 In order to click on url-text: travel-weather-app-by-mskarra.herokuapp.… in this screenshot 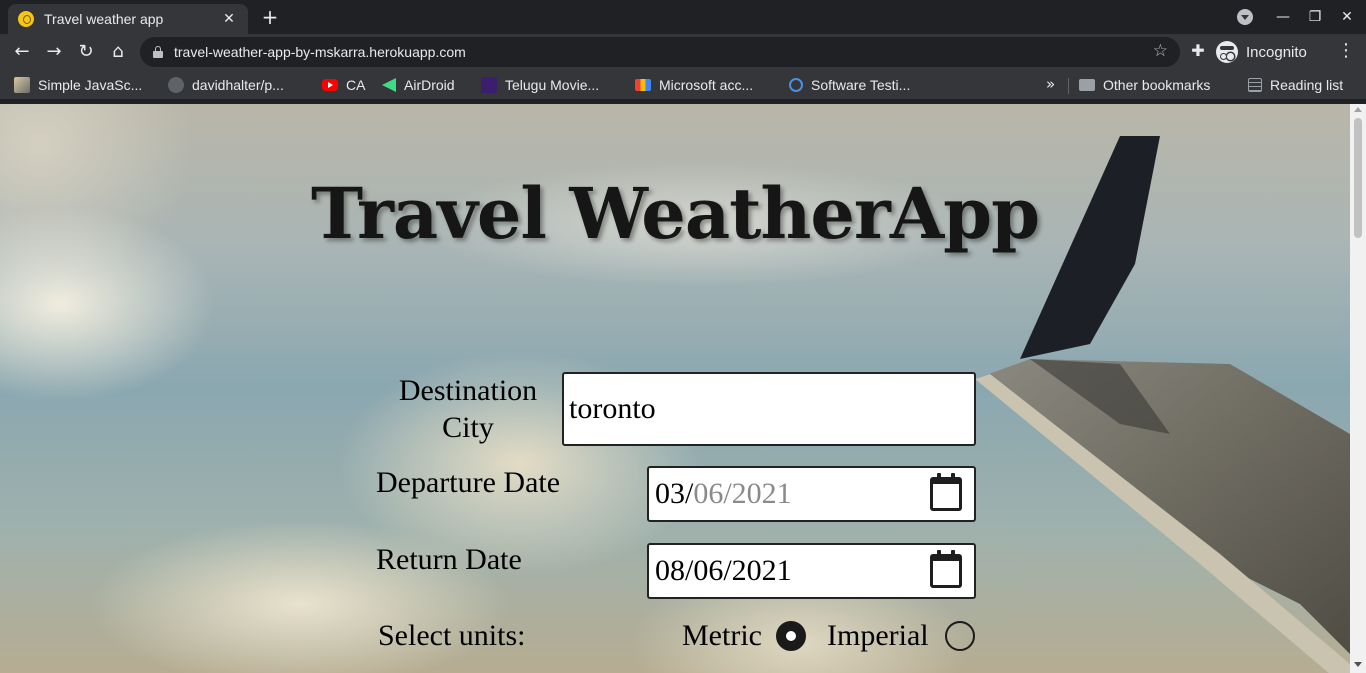, I will do `click(320, 52)`.